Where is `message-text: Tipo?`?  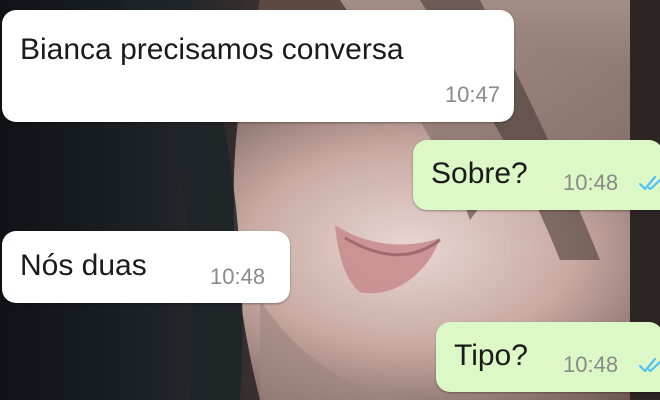
message-text: Tipo? is located at coordinates (491, 355).